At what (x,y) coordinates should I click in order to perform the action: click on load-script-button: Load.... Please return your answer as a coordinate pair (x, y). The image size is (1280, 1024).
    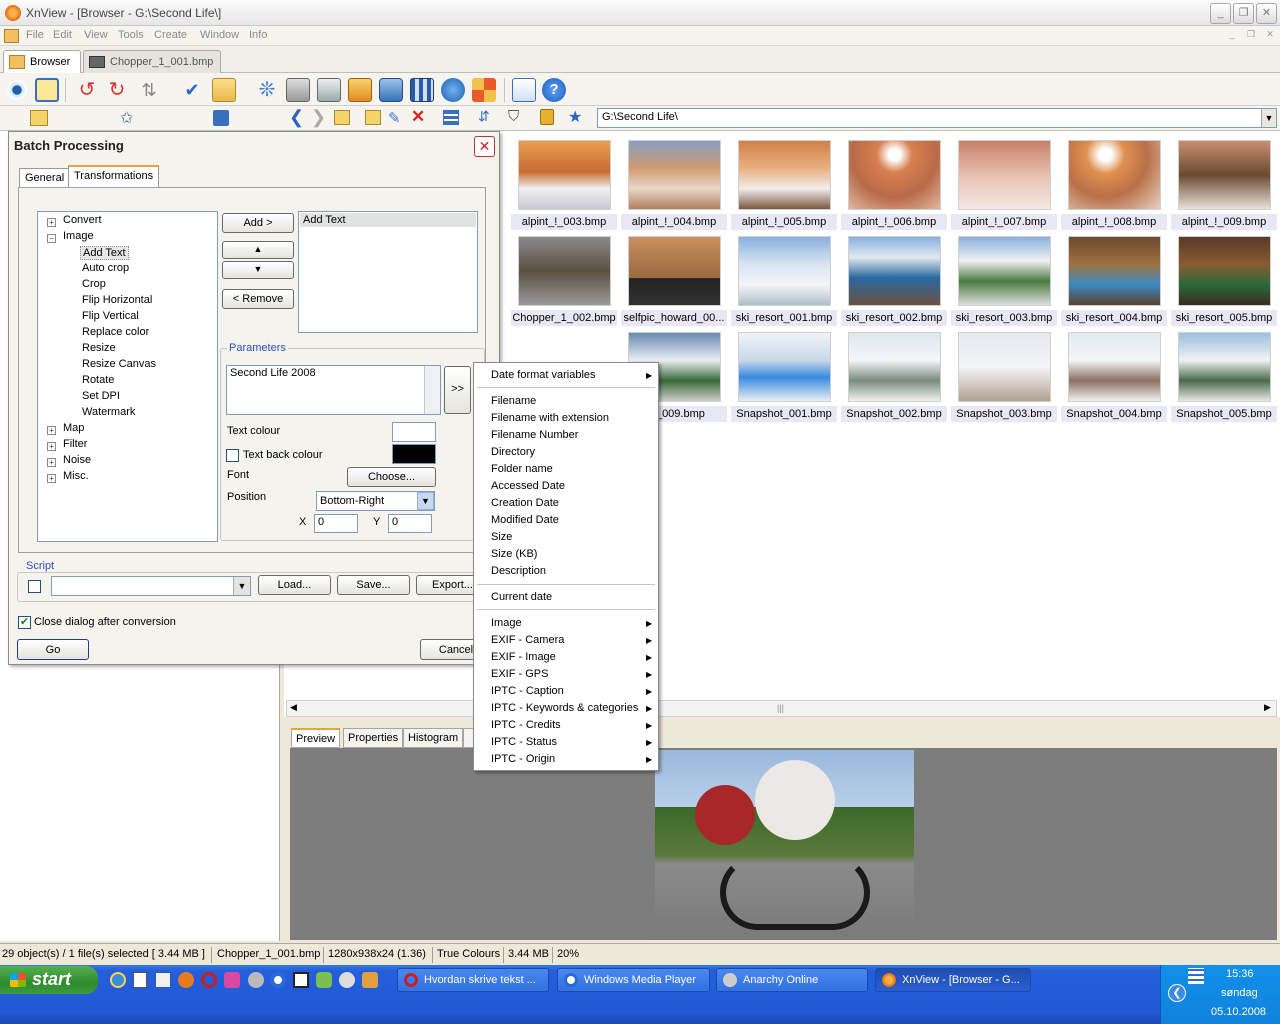
    Looking at the image, I should click on (294, 585).